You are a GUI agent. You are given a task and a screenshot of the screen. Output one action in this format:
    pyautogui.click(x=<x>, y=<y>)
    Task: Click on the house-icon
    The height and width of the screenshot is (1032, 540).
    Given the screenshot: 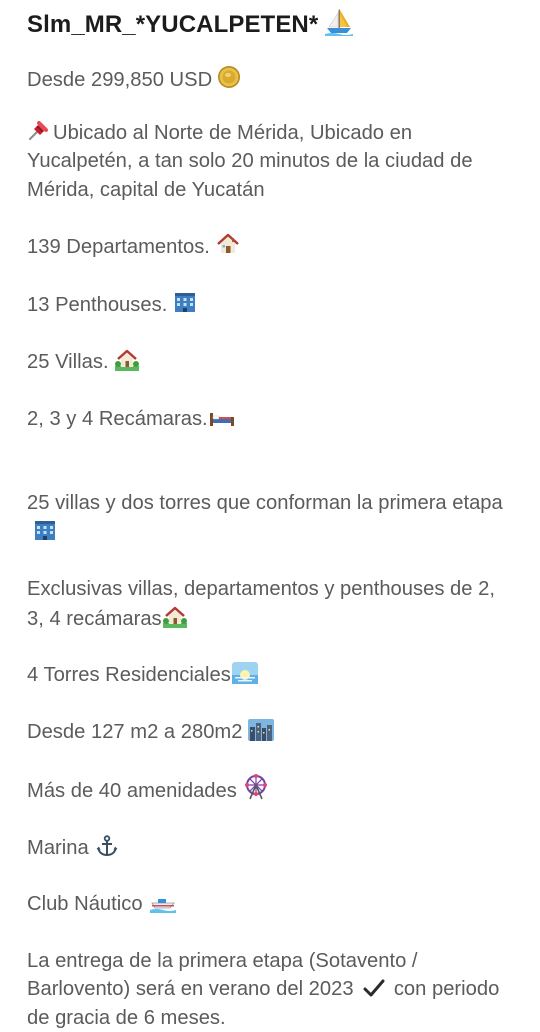 What is the action you would take?
    pyautogui.click(x=228, y=244)
    